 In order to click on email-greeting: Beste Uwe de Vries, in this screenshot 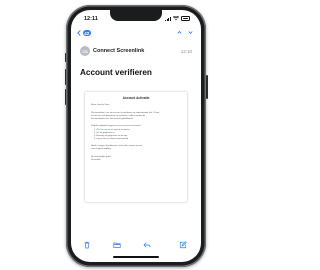, I will do `click(100, 105)`.